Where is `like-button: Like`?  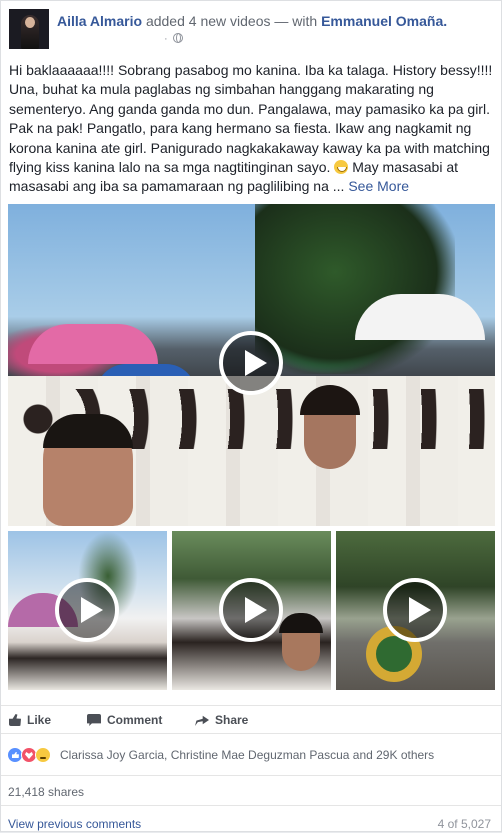
like-button: Like is located at coordinates (30, 720).